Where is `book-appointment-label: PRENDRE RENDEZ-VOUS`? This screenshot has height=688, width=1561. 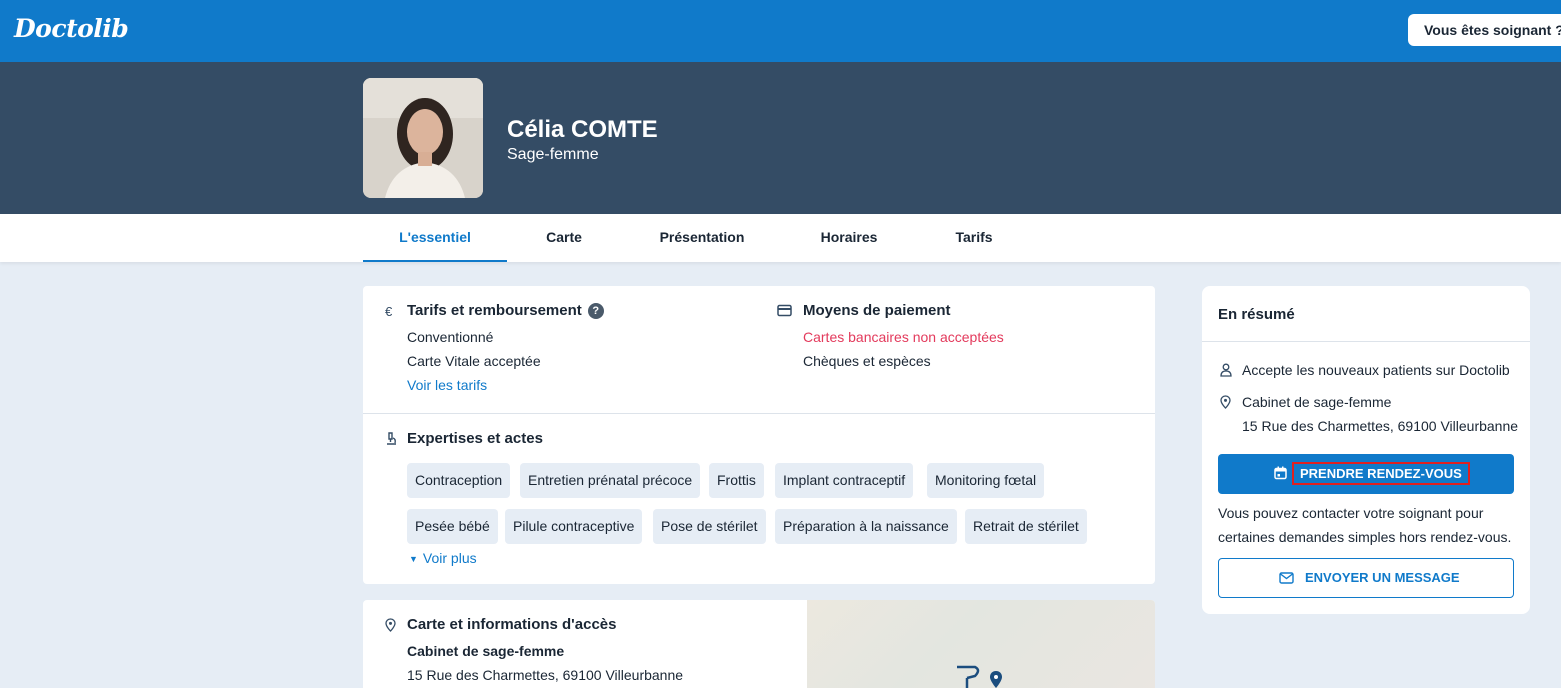
book-appointment-label: PRENDRE RENDEZ-VOUS is located at coordinates (1381, 473).